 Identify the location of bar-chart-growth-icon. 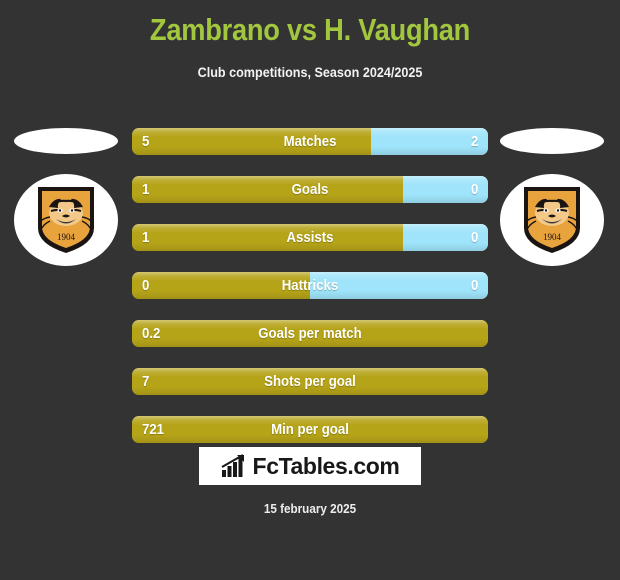
(232, 465).